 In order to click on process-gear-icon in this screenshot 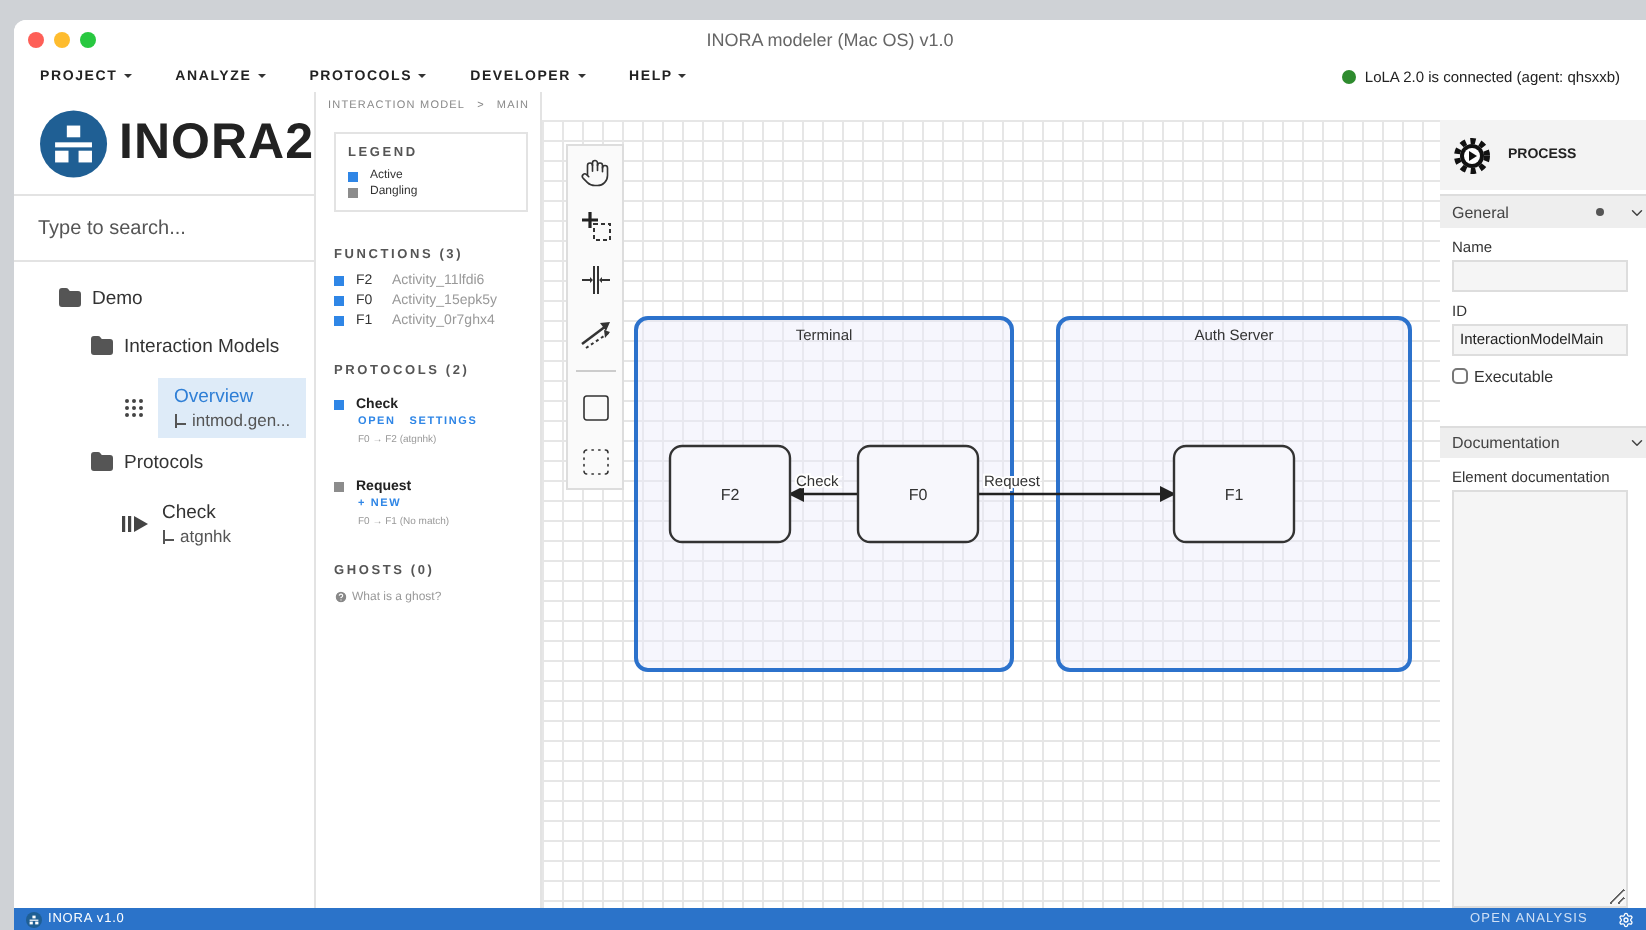, I will do `click(1472, 155)`.